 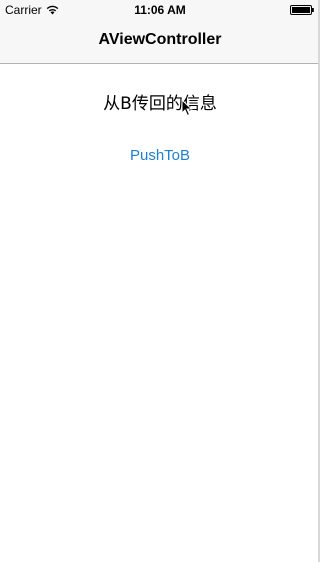 I want to click on info-label: 从B传回的信息, so click(x=160, y=104).